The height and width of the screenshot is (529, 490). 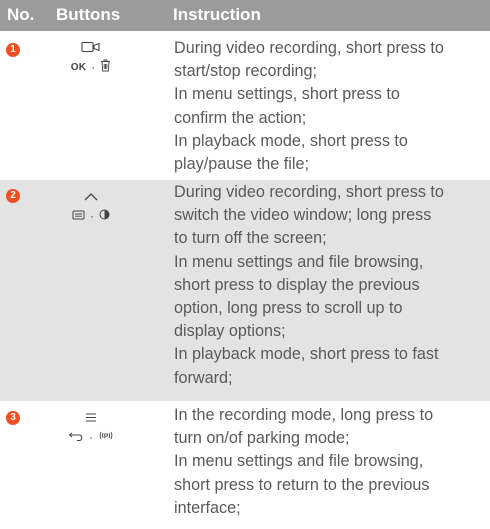 I want to click on header-instruction: Instruction, so click(x=217, y=14).